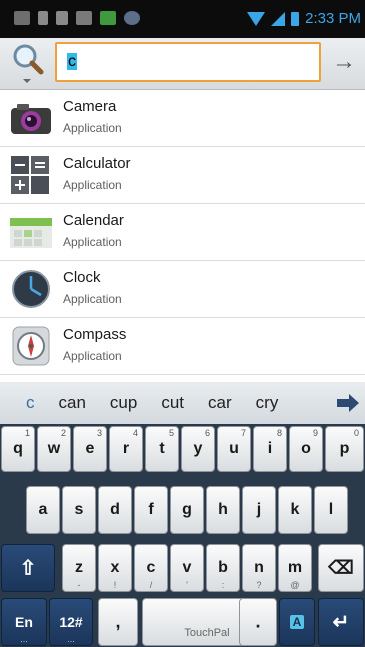 This screenshot has width=365, height=647. What do you see at coordinates (97, 163) in the screenshot?
I see `app-name: Calculator` at bounding box center [97, 163].